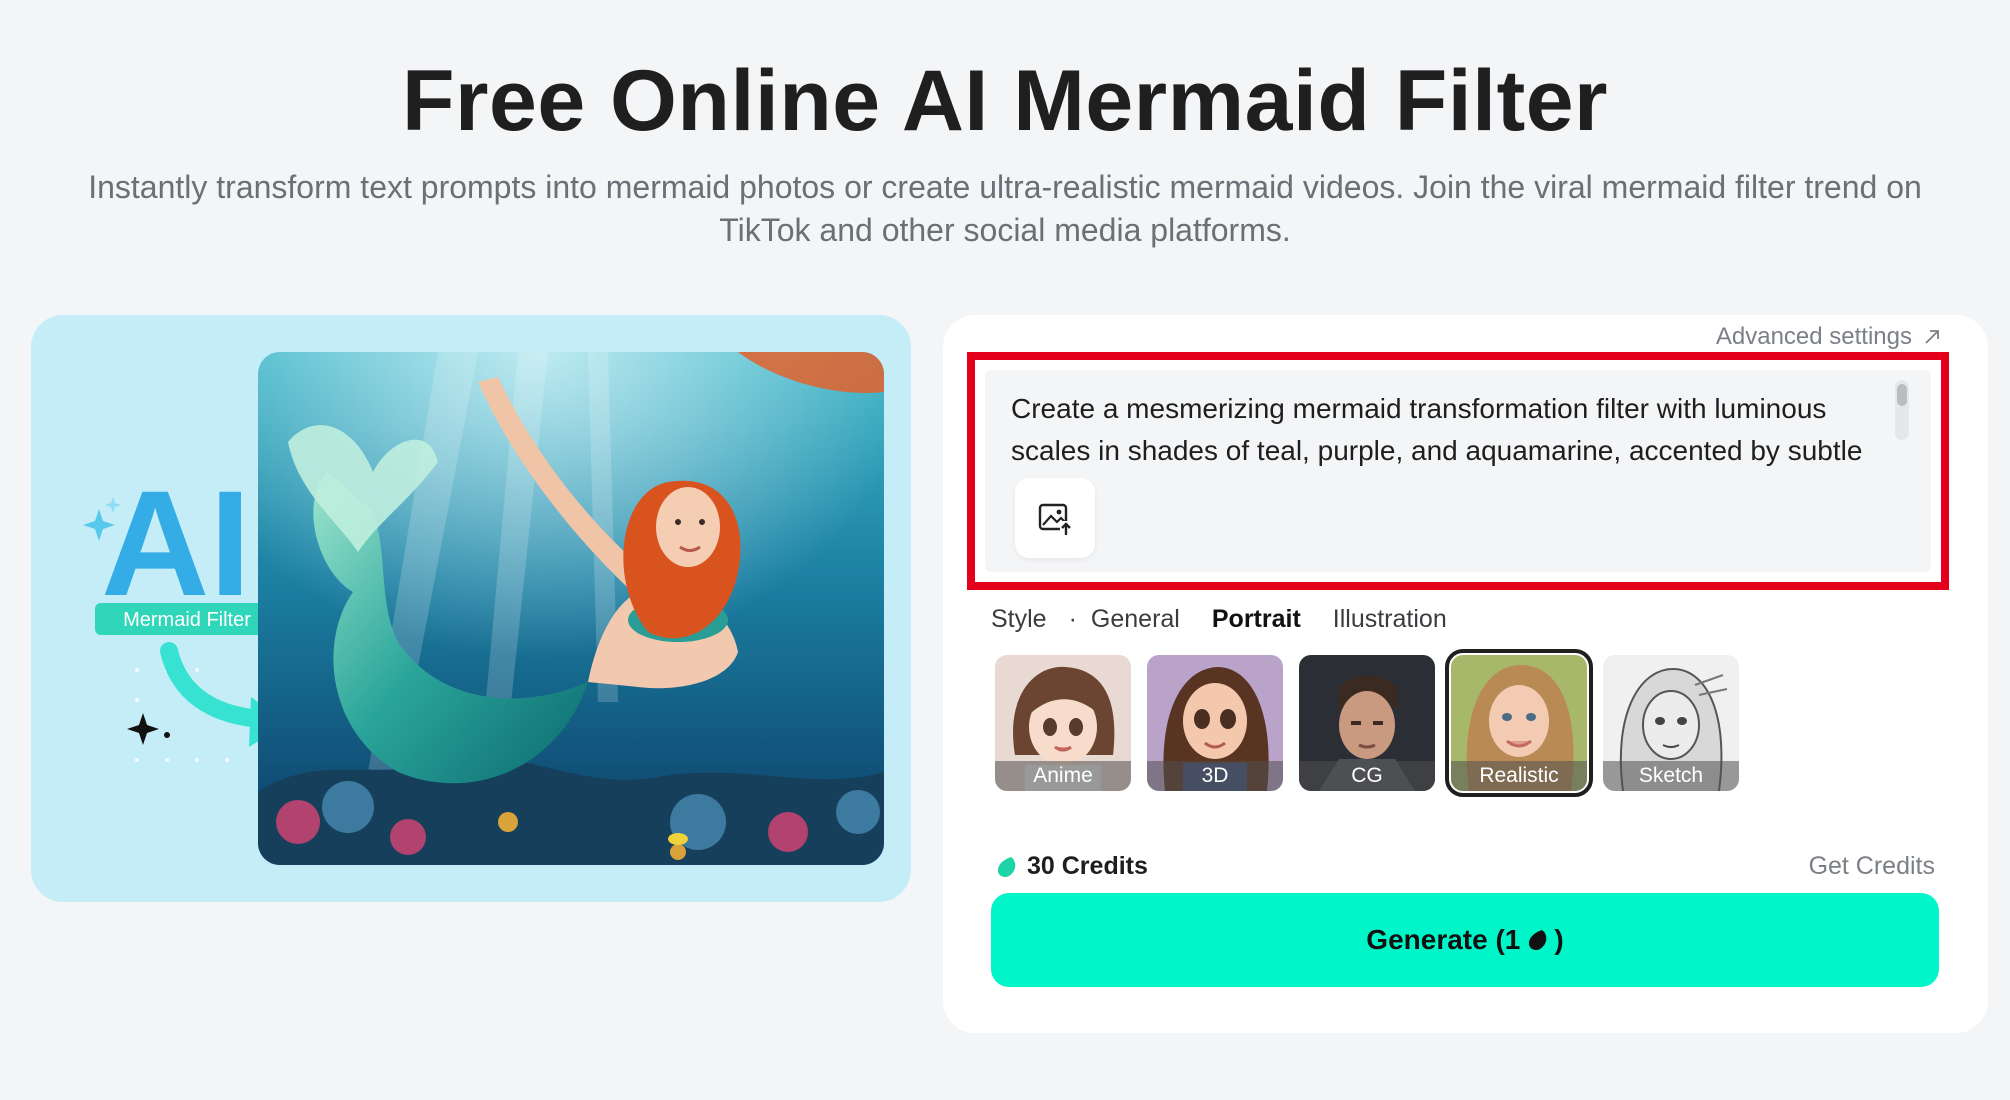 This screenshot has height=1100, width=2010. Describe the element at coordinates (1215, 723) in the screenshot. I see `style-card-3d: 3D` at that location.